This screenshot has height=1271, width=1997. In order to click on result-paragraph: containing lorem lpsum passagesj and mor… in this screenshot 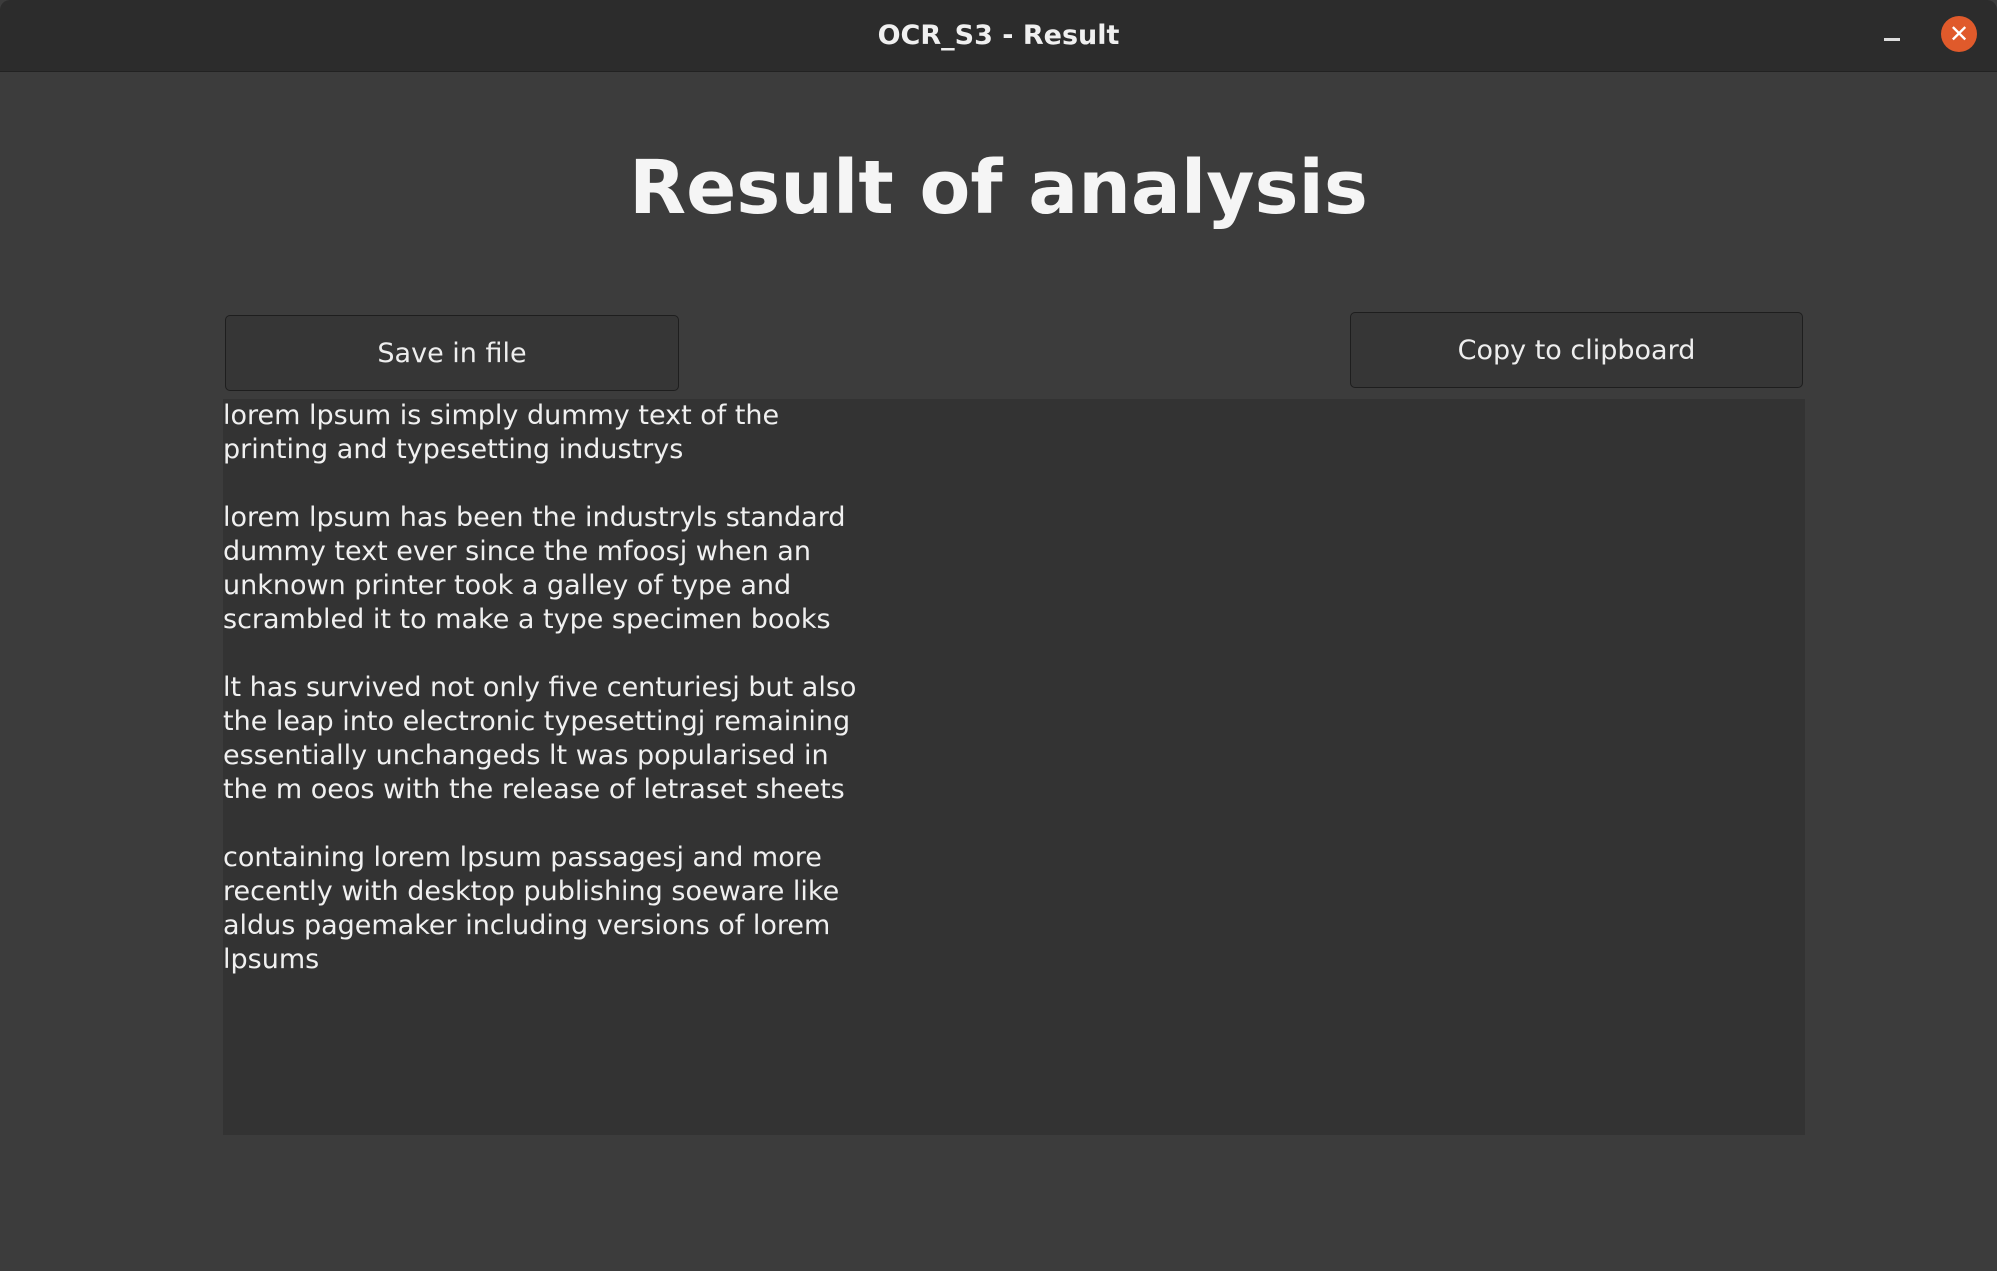, I will do `click(1014, 909)`.